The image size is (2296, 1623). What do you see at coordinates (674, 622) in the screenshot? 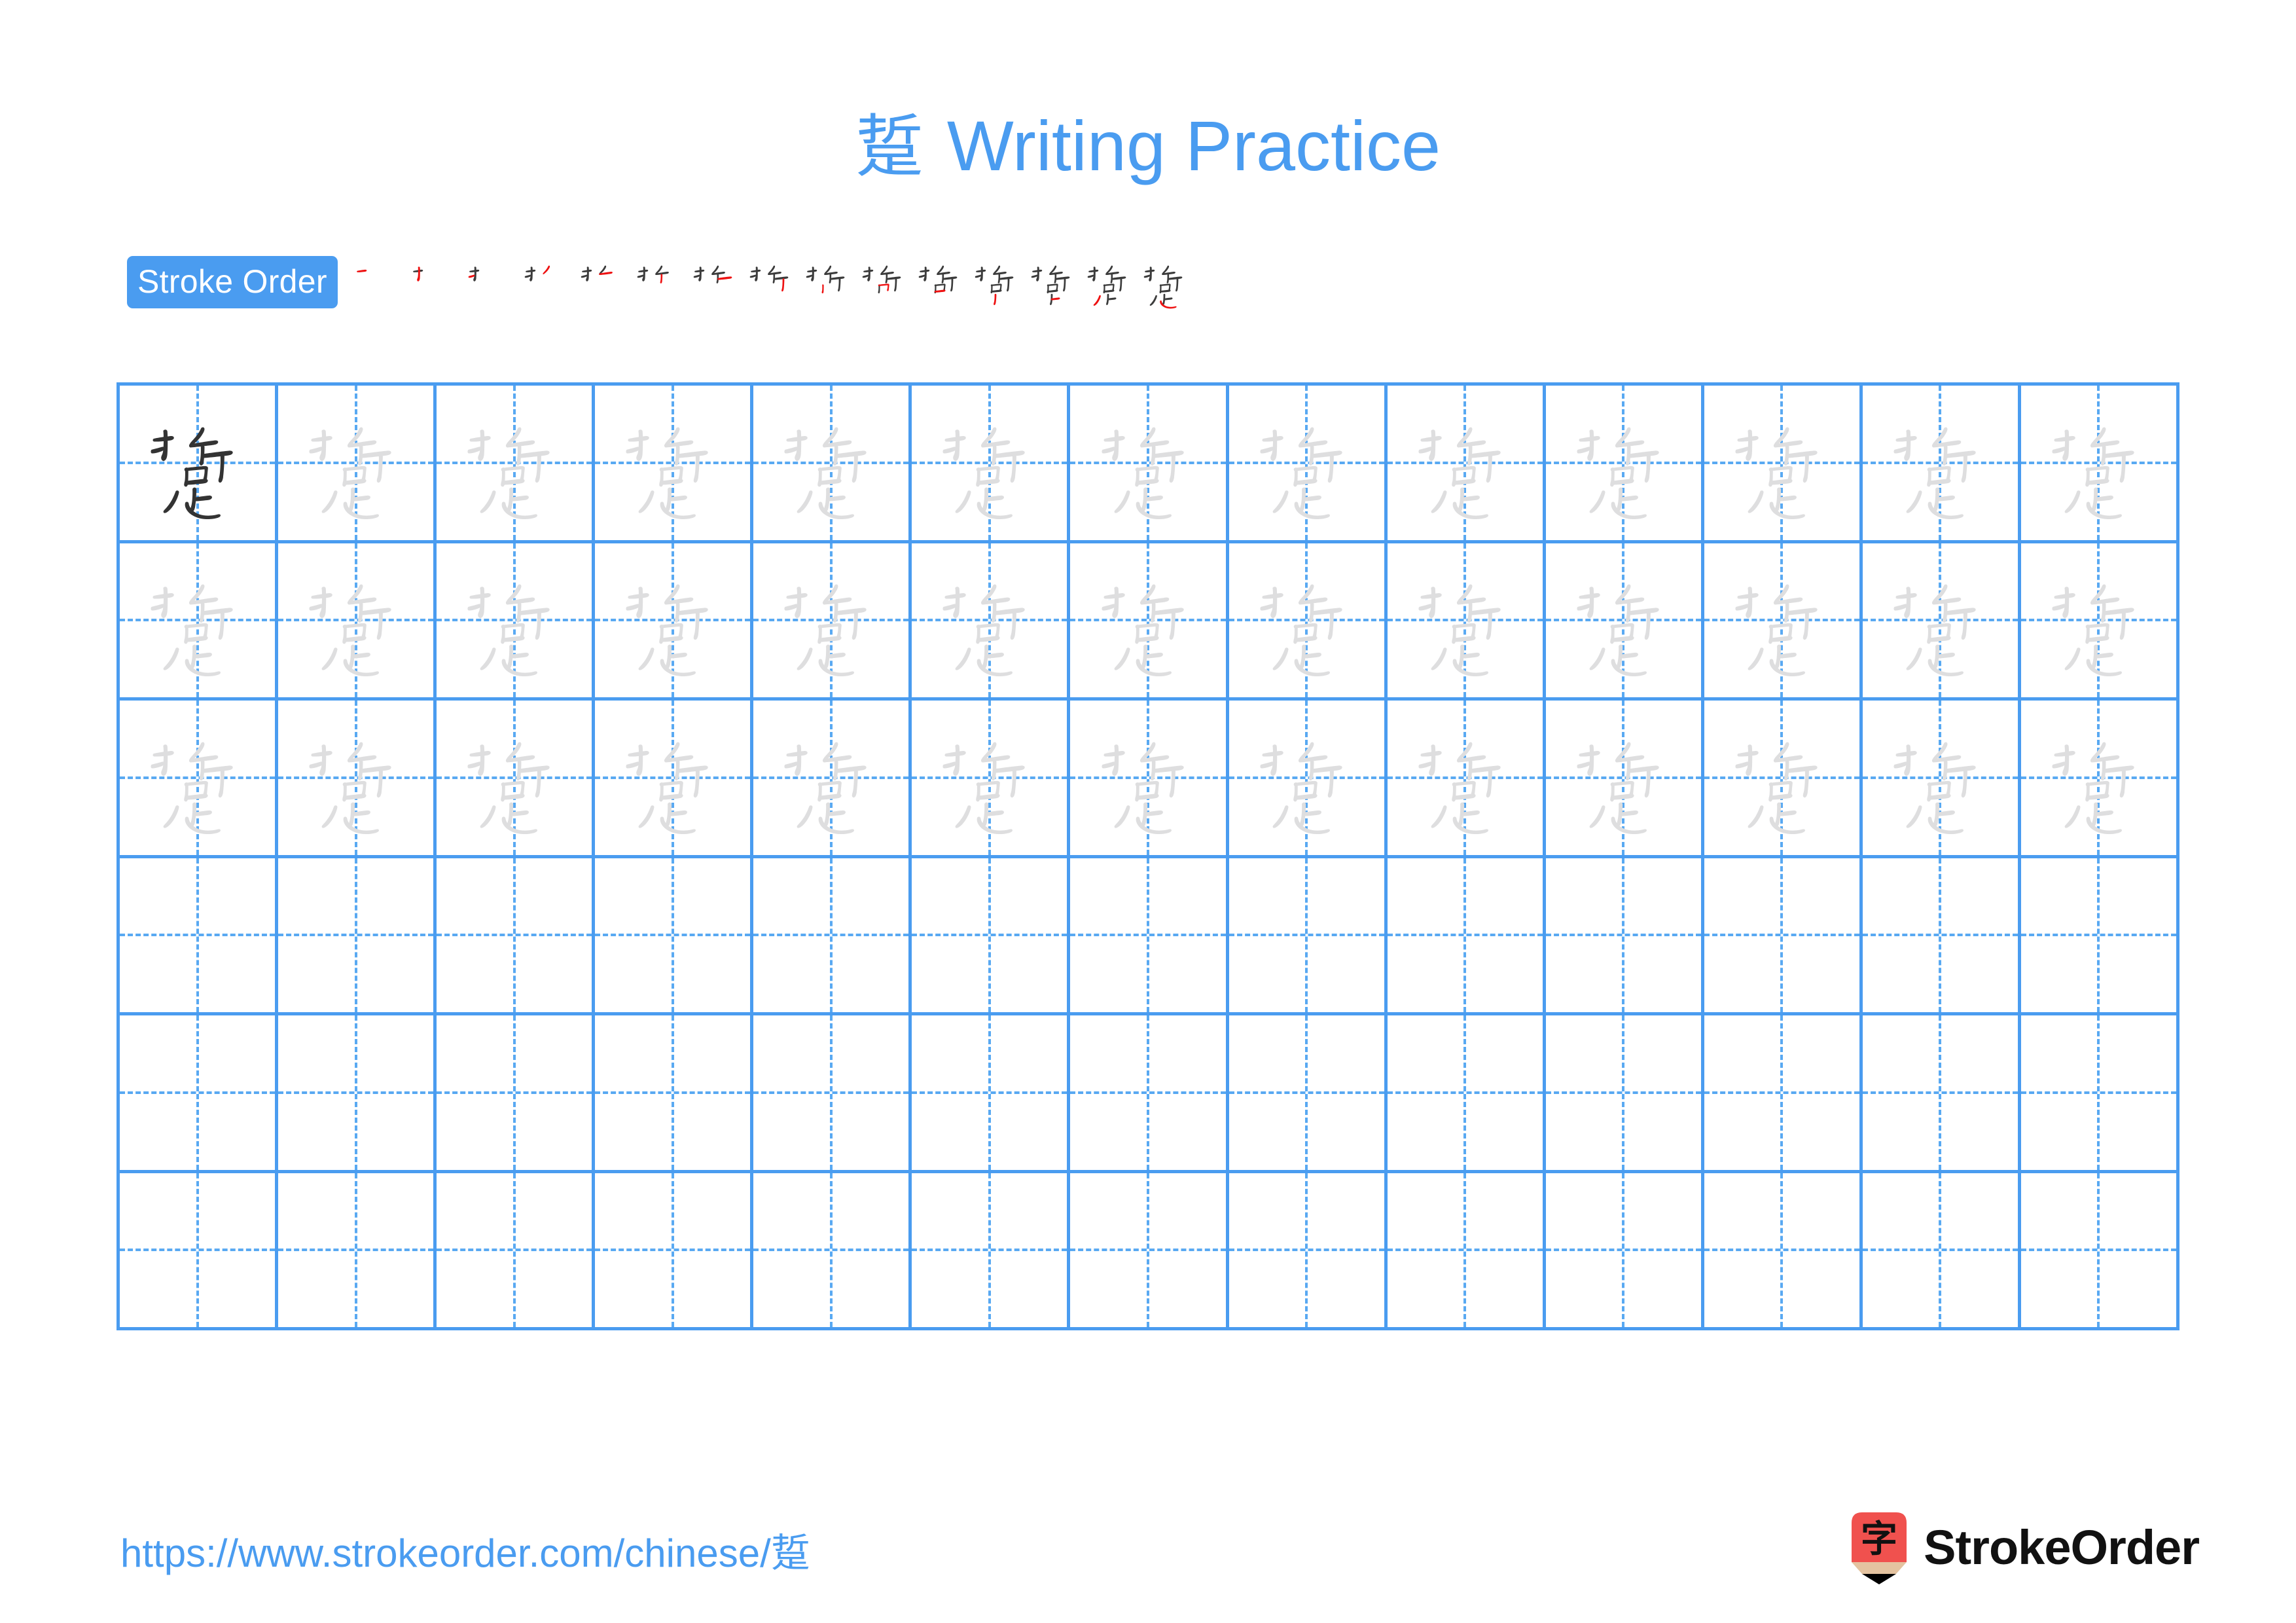
I see `practice-cell-r2-c4` at bounding box center [674, 622].